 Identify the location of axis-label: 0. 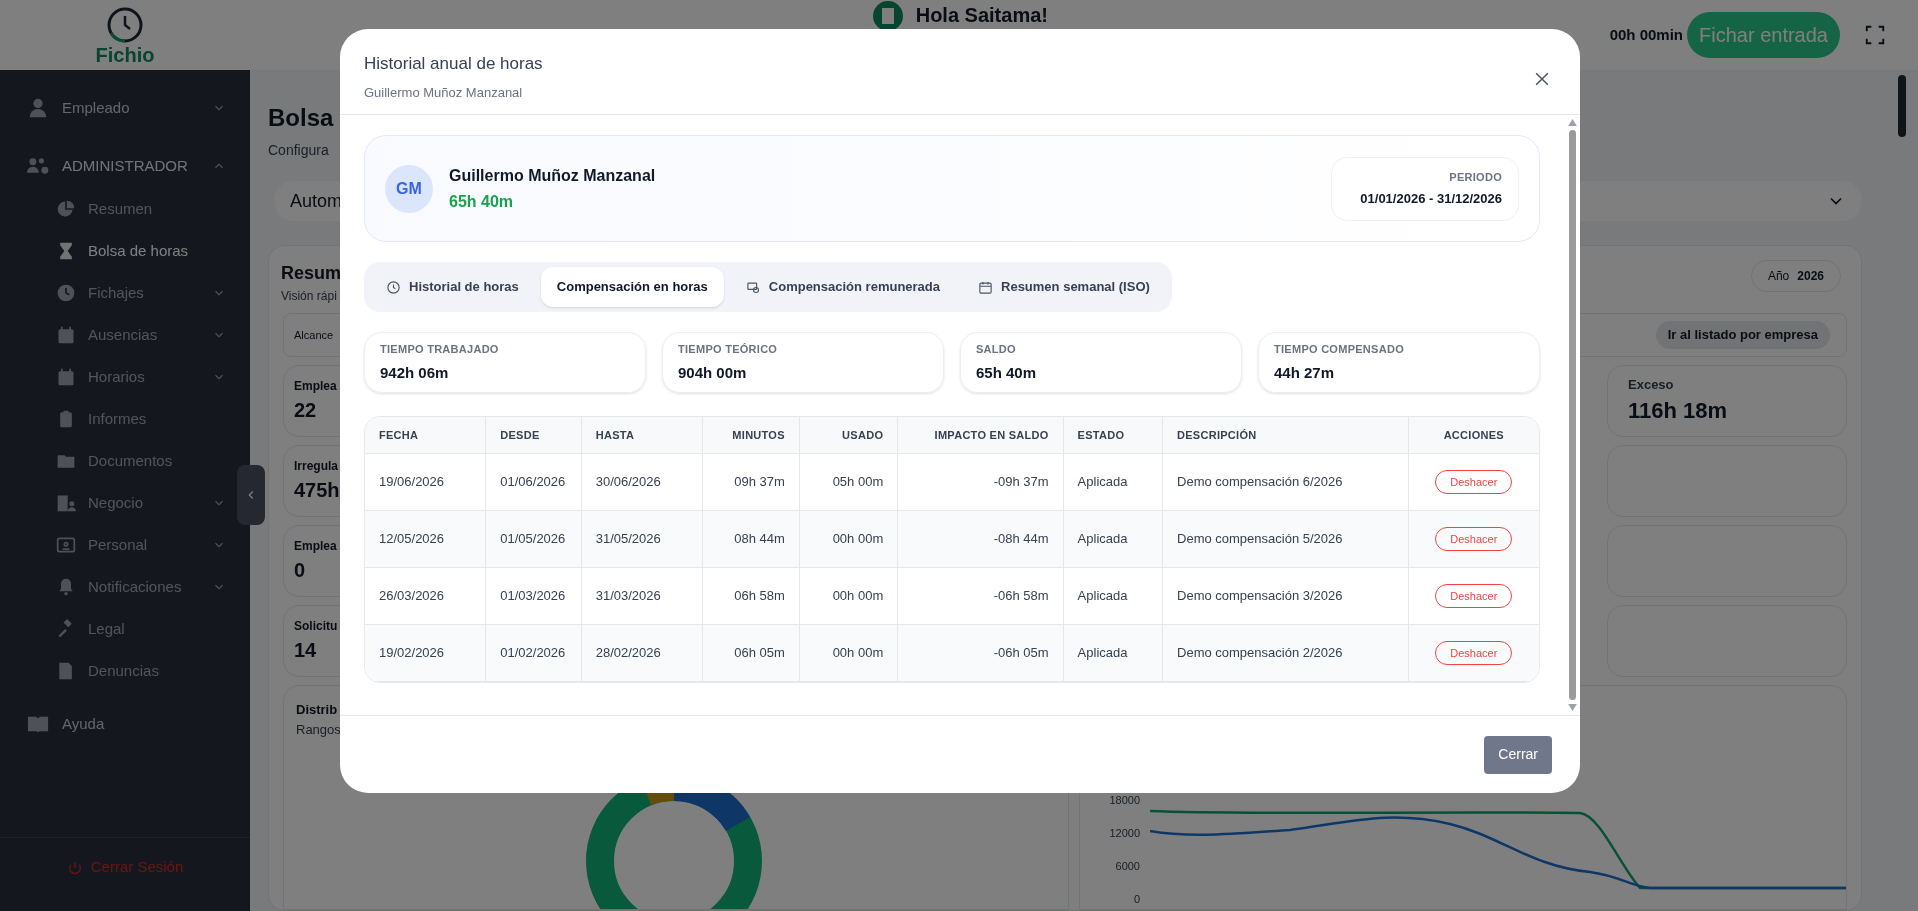
(1136, 899).